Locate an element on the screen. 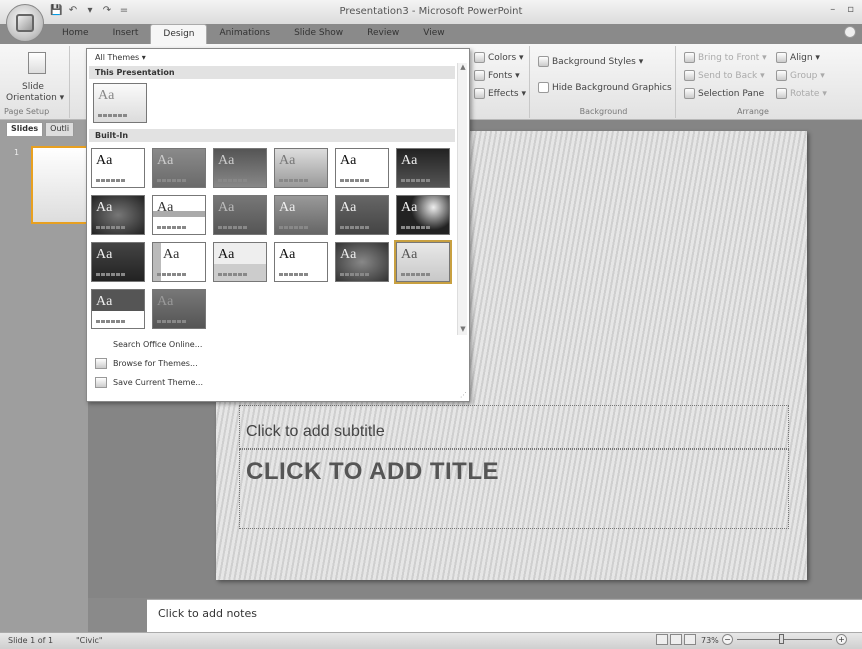  background-styles-button: Background Styles ▾ is located at coordinates (590, 61).